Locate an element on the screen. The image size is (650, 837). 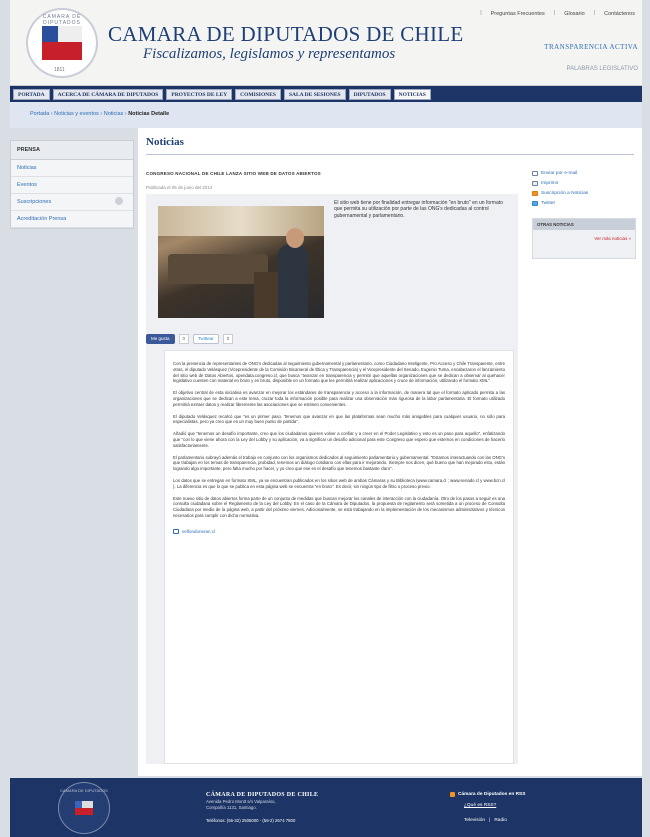
transparencia-activa-link: TRANSPARENCIA ACTIVA is located at coordinates (591, 47).